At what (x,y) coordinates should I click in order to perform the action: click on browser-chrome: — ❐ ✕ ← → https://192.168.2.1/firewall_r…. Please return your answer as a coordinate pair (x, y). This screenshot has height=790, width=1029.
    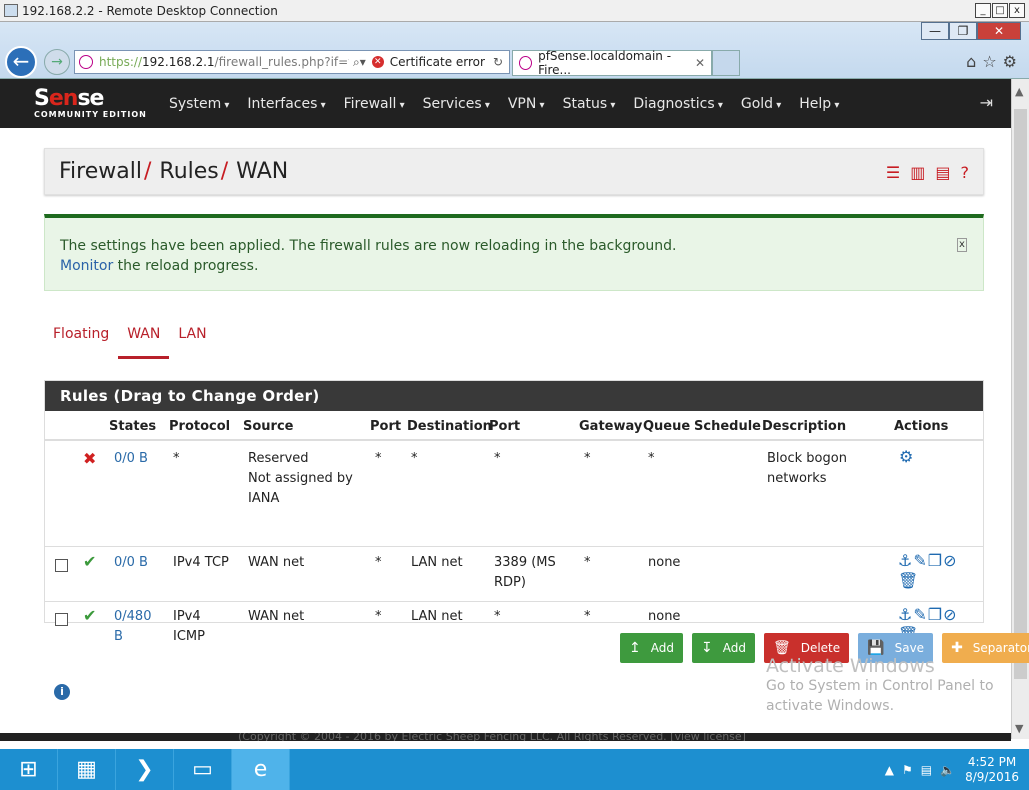
    Looking at the image, I should click on (514, 50).